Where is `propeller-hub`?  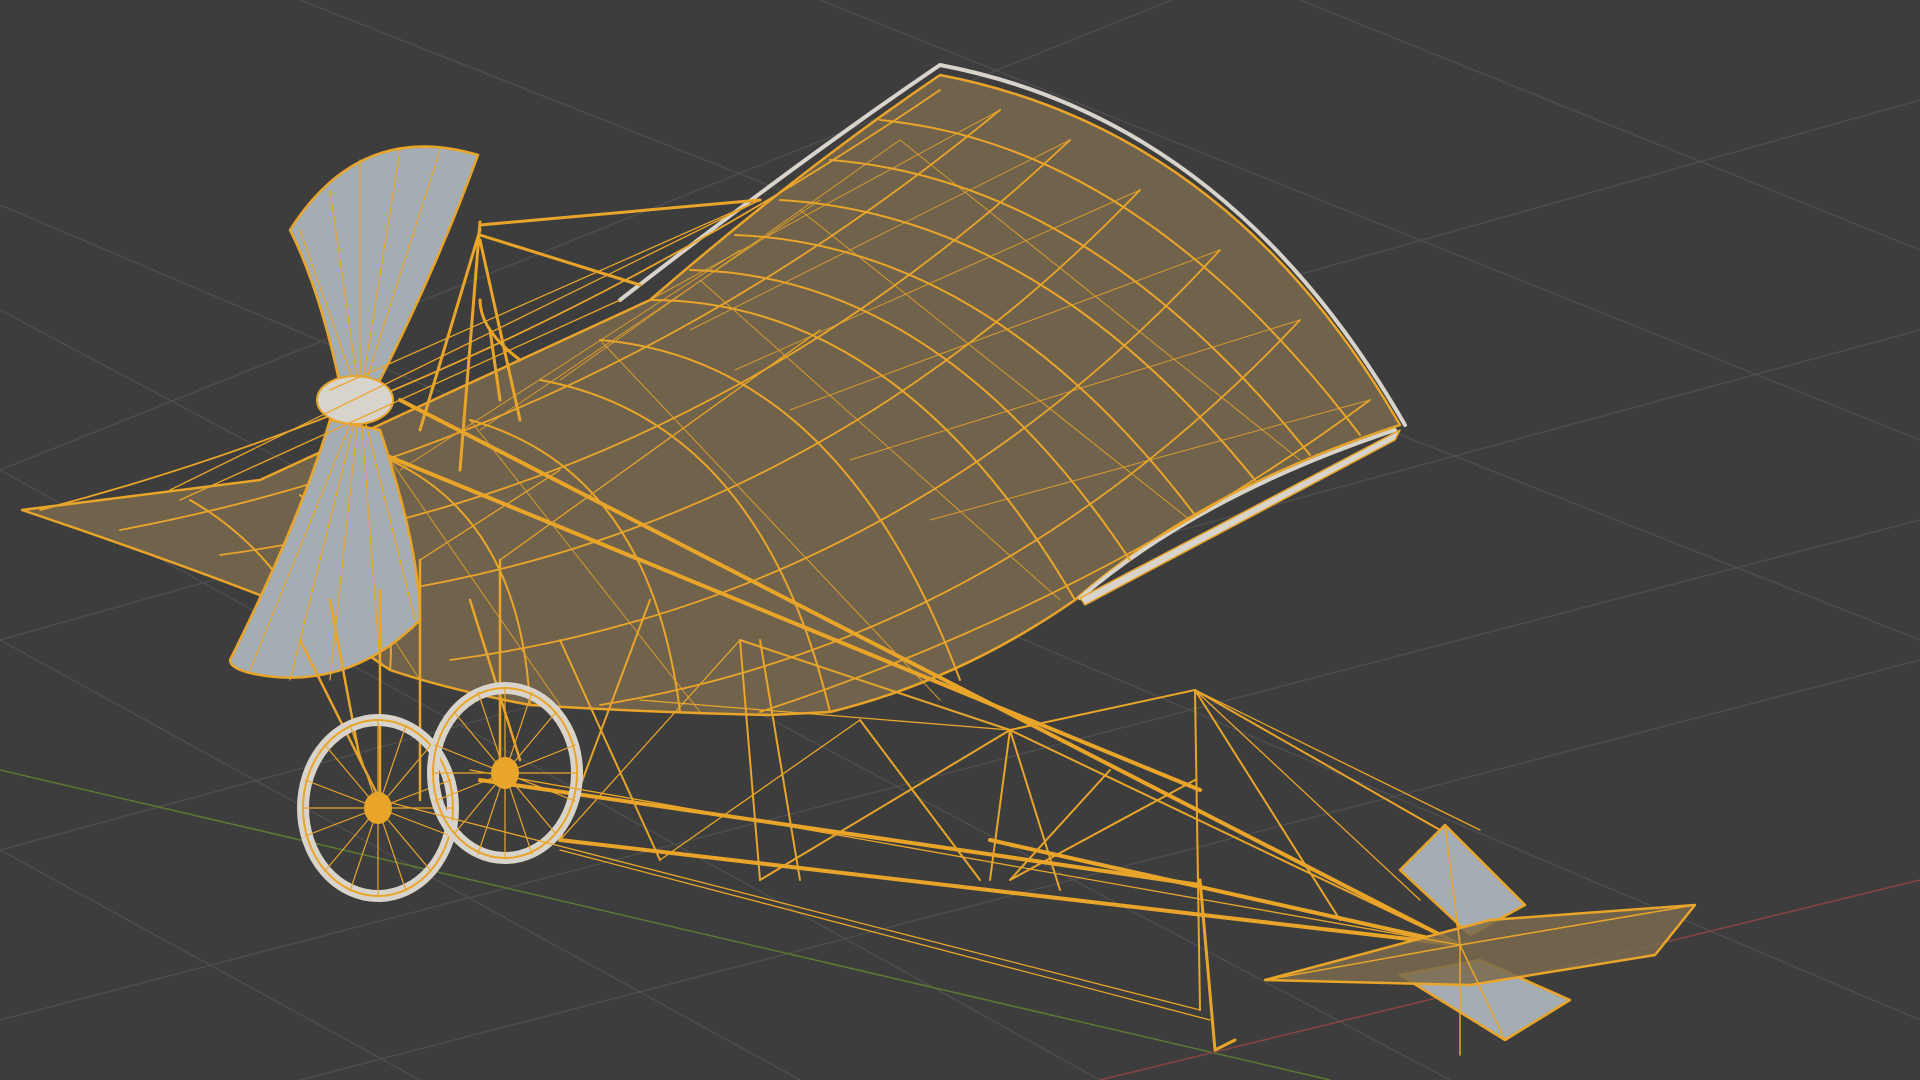 propeller-hub is located at coordinates (355, 400).